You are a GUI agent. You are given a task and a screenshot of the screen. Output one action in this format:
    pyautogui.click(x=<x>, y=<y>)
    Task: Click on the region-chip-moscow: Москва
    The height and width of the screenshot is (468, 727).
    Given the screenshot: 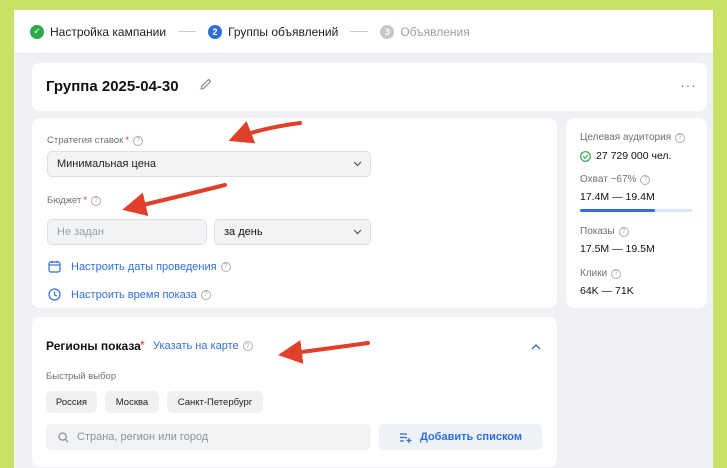 What is the action you would take?
    pyautogui.click(x=132, y=402)
    